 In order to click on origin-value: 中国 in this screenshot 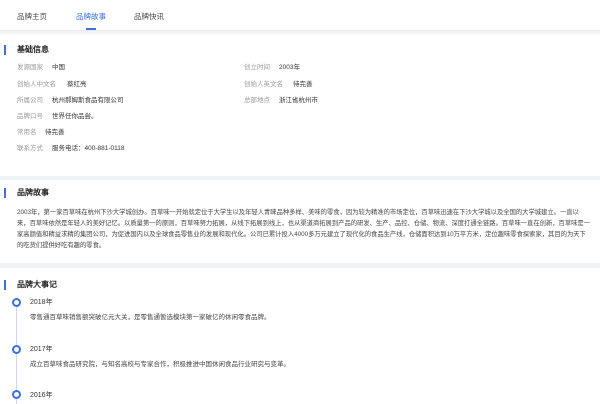, I will do `click(58, 67)`.